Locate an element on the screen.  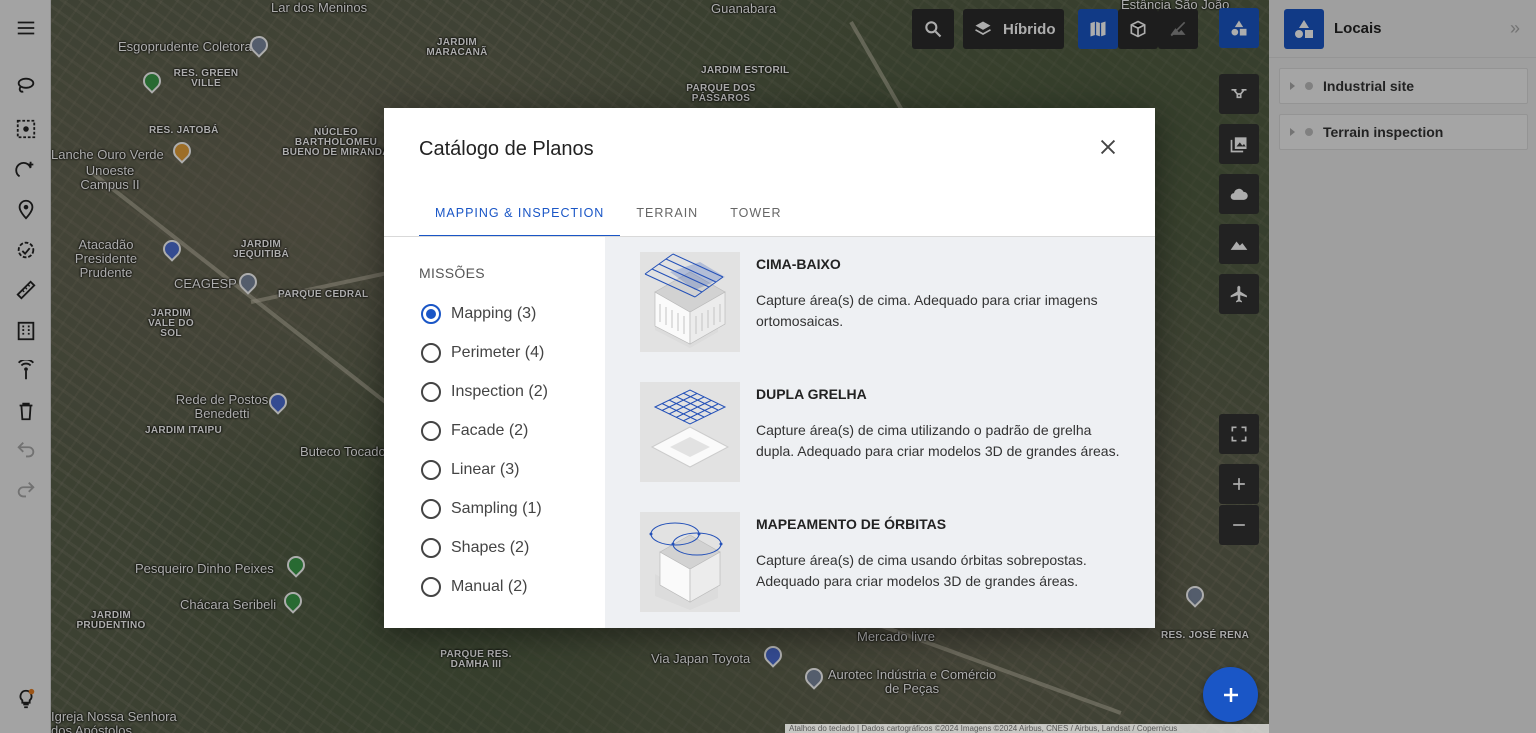
mission-option-manual: Manual (2) is located at coordinates (474, 587).